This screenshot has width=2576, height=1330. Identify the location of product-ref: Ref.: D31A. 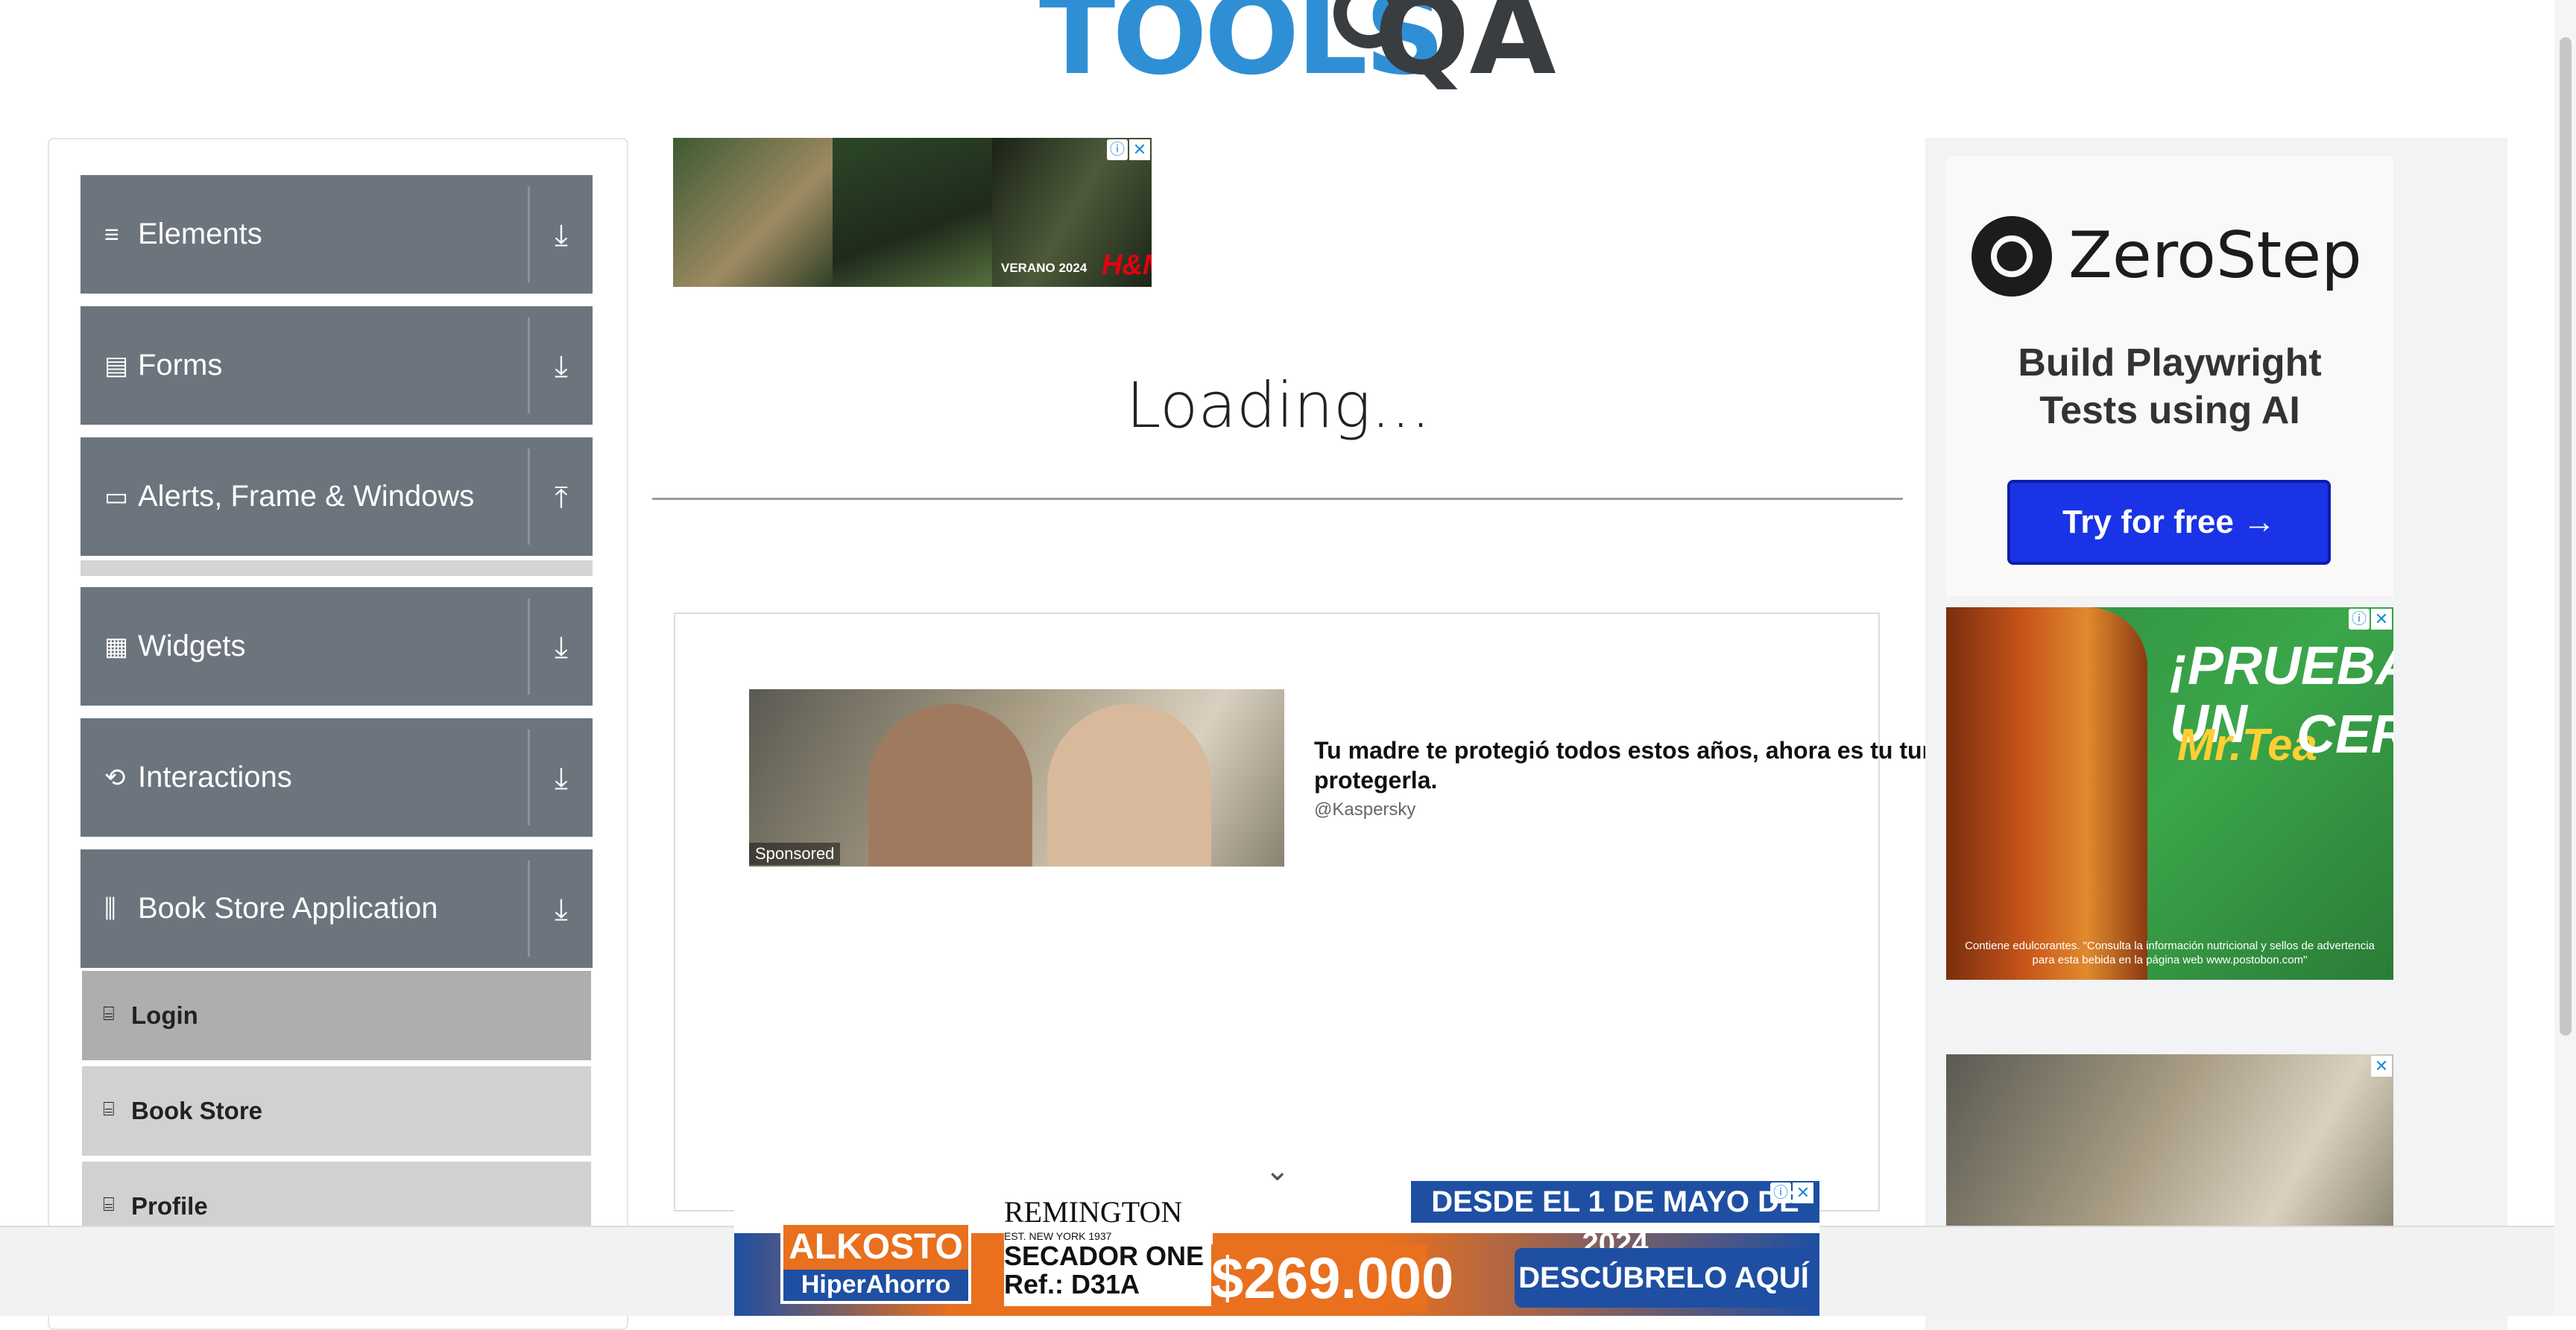
(1072, 1284).